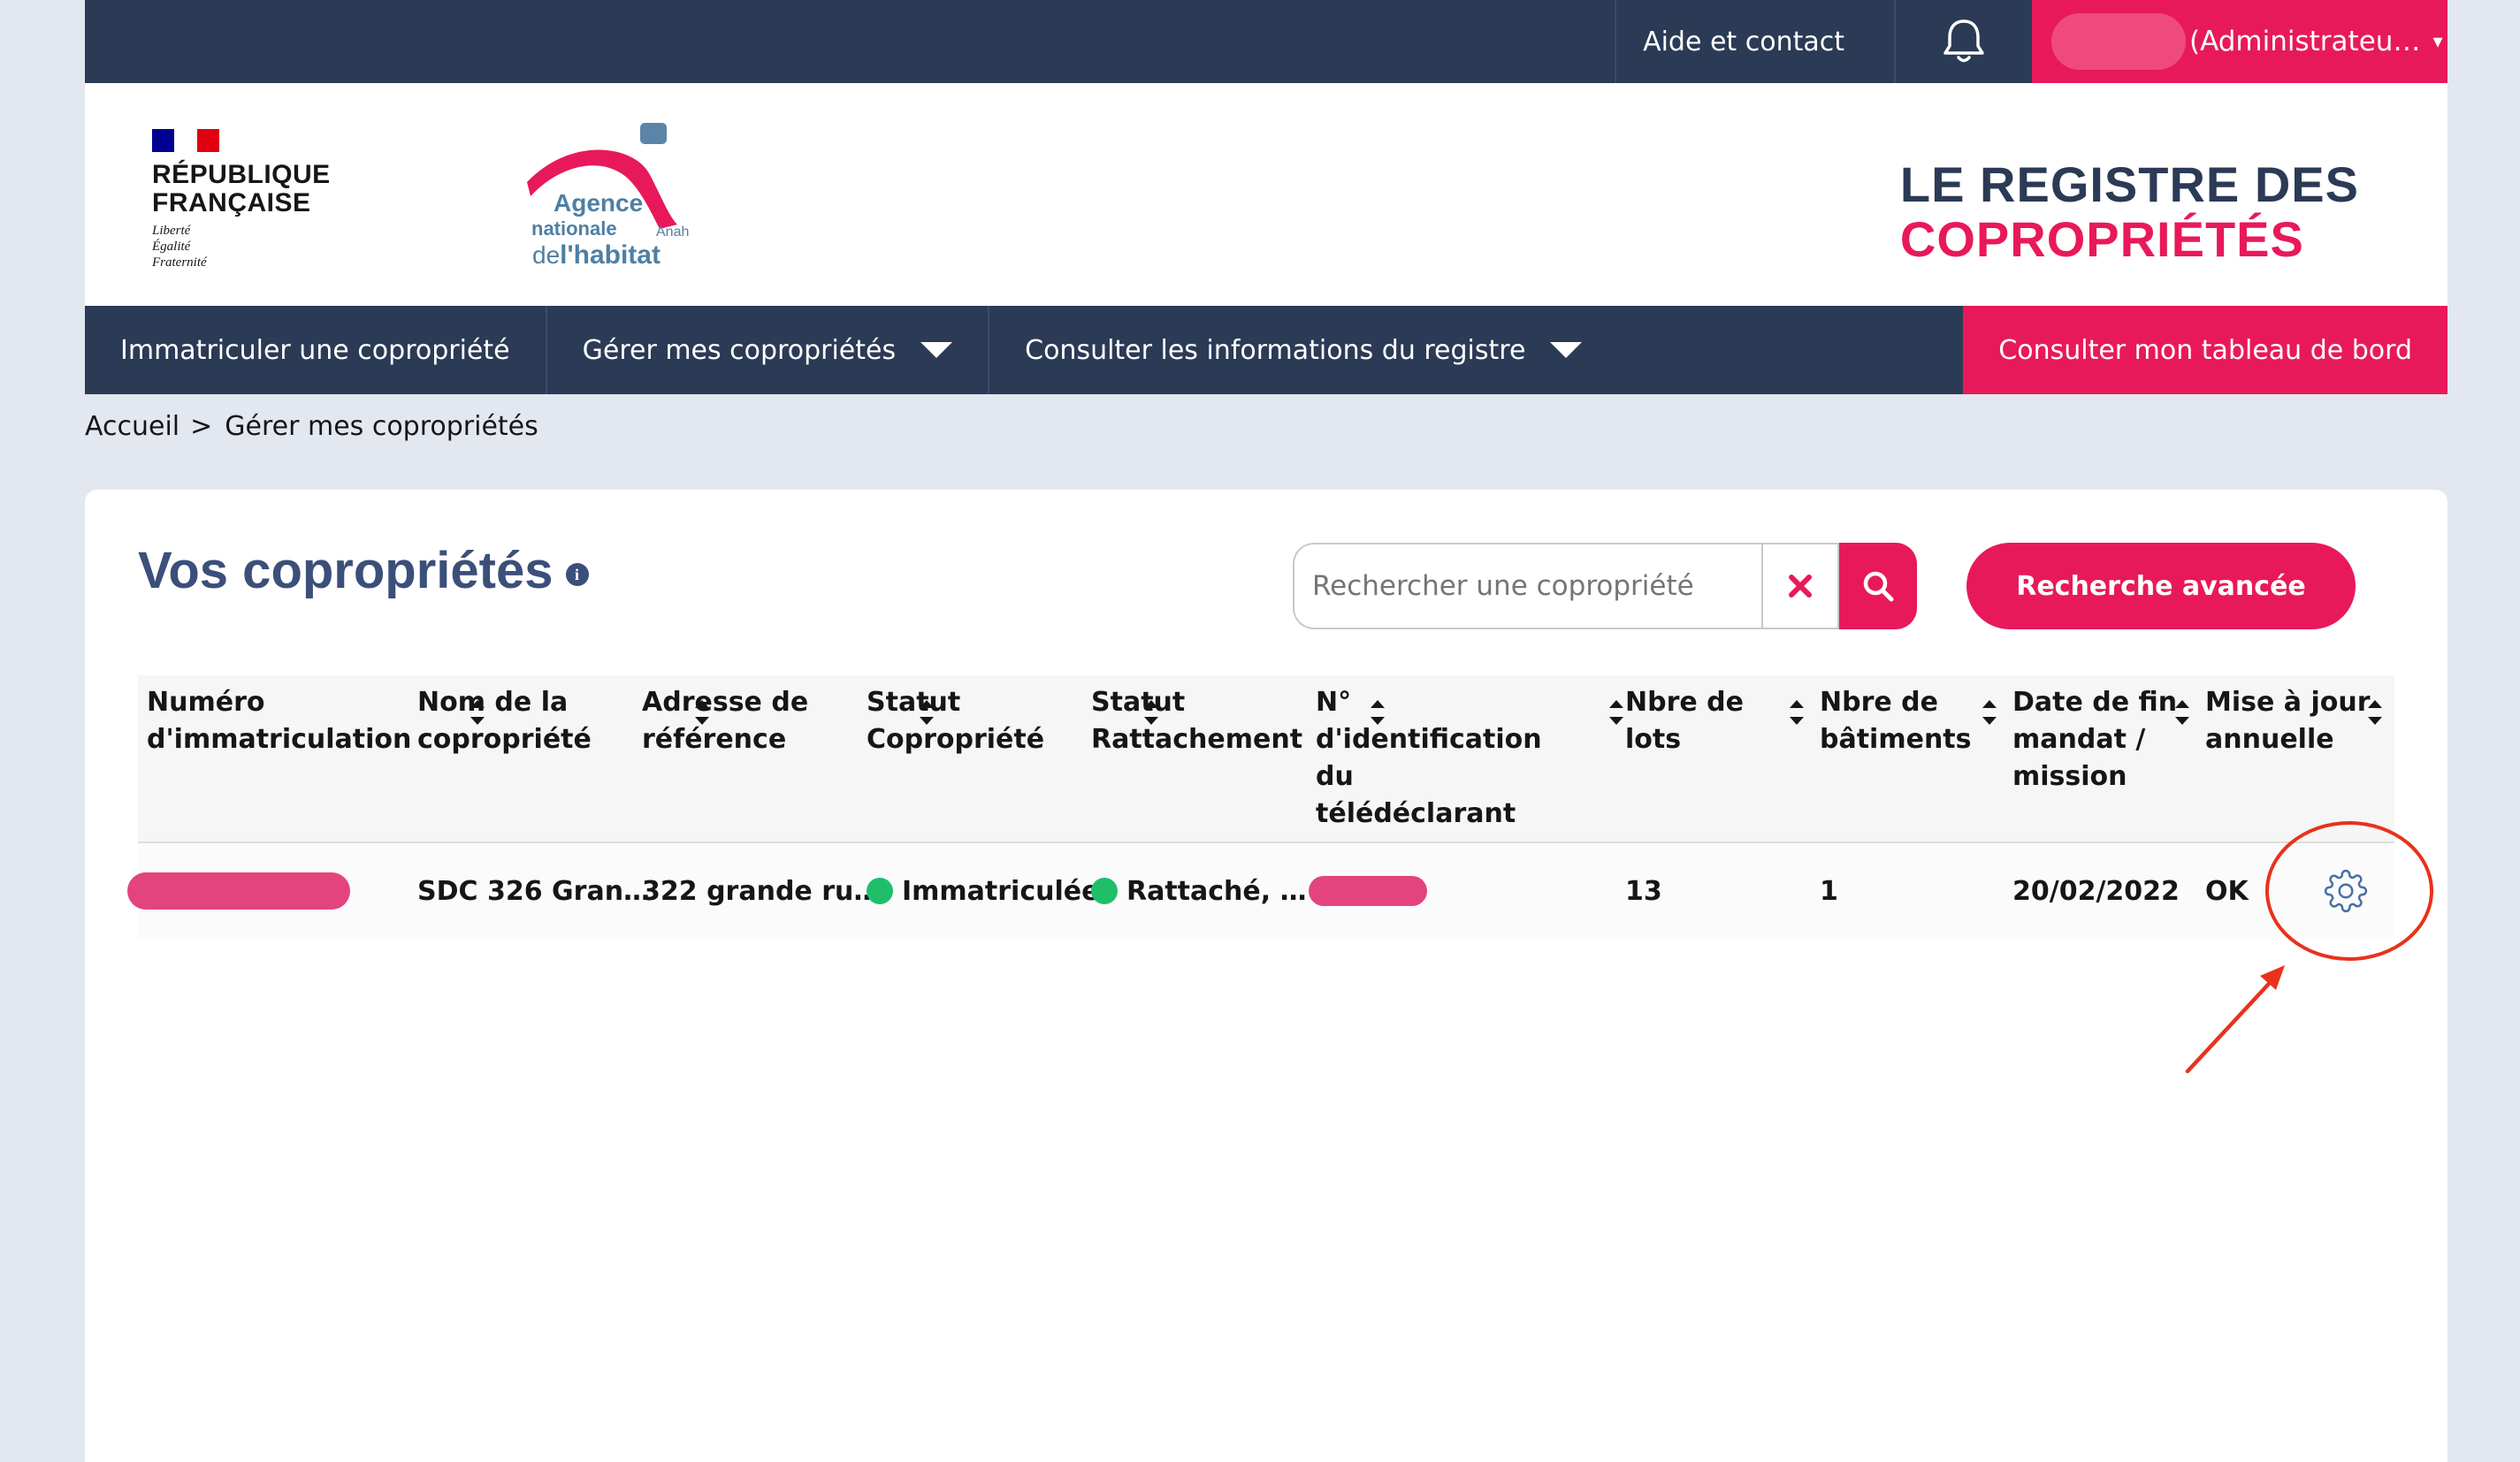 The image size is (2520, 1462). I want to click on search-bar, so click(1605, 586).